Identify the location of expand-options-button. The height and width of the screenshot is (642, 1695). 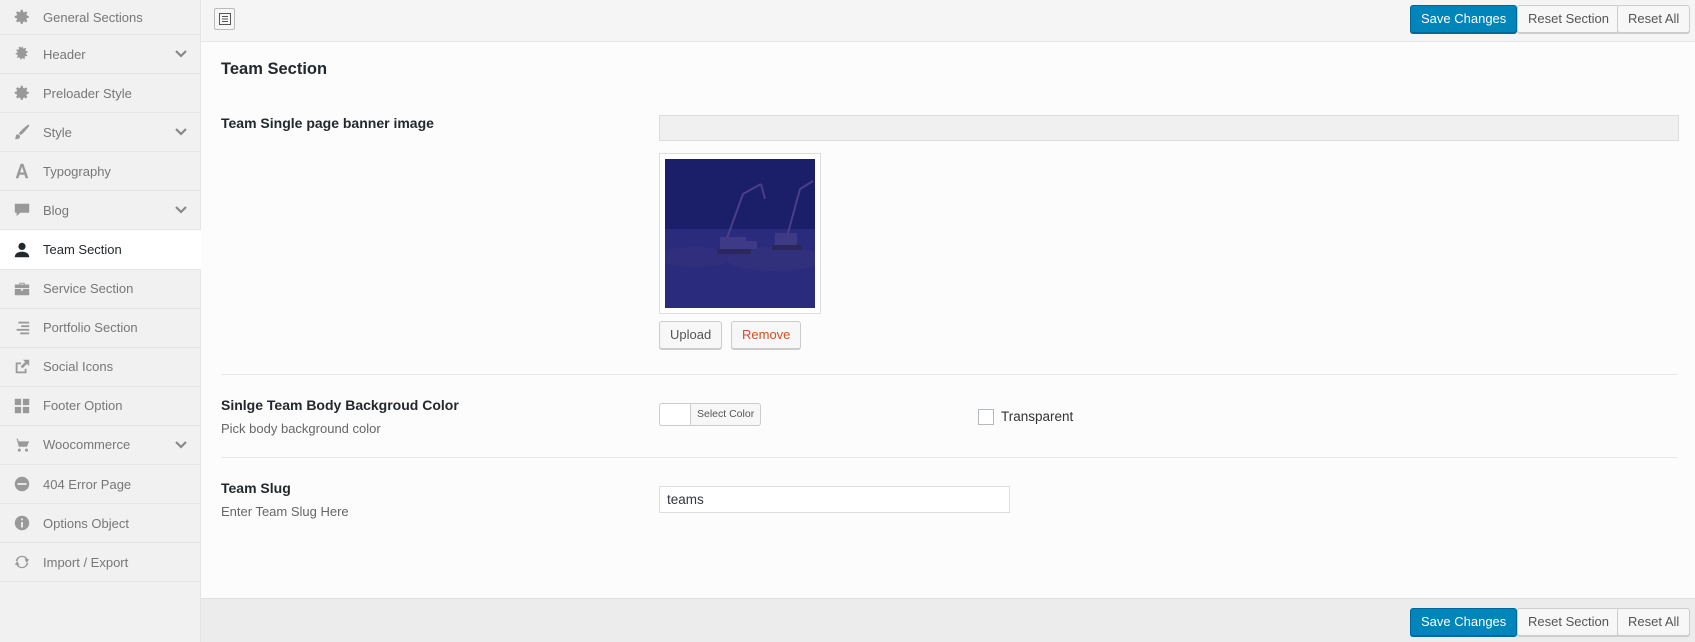
(224, 19).